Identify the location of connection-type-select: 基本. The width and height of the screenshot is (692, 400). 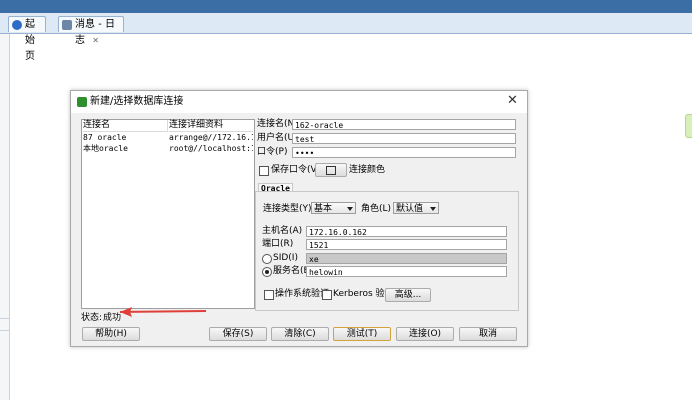
(333, 208).